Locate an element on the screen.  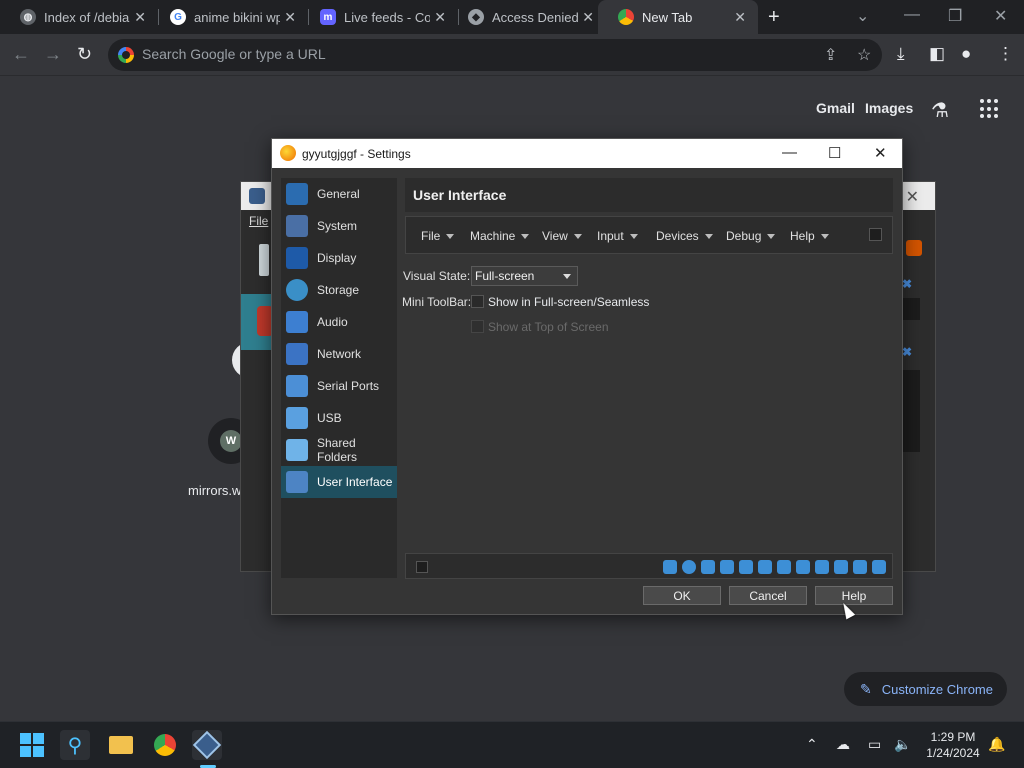
menubar-item-machine: Machine is located at coordinates (500, 236).